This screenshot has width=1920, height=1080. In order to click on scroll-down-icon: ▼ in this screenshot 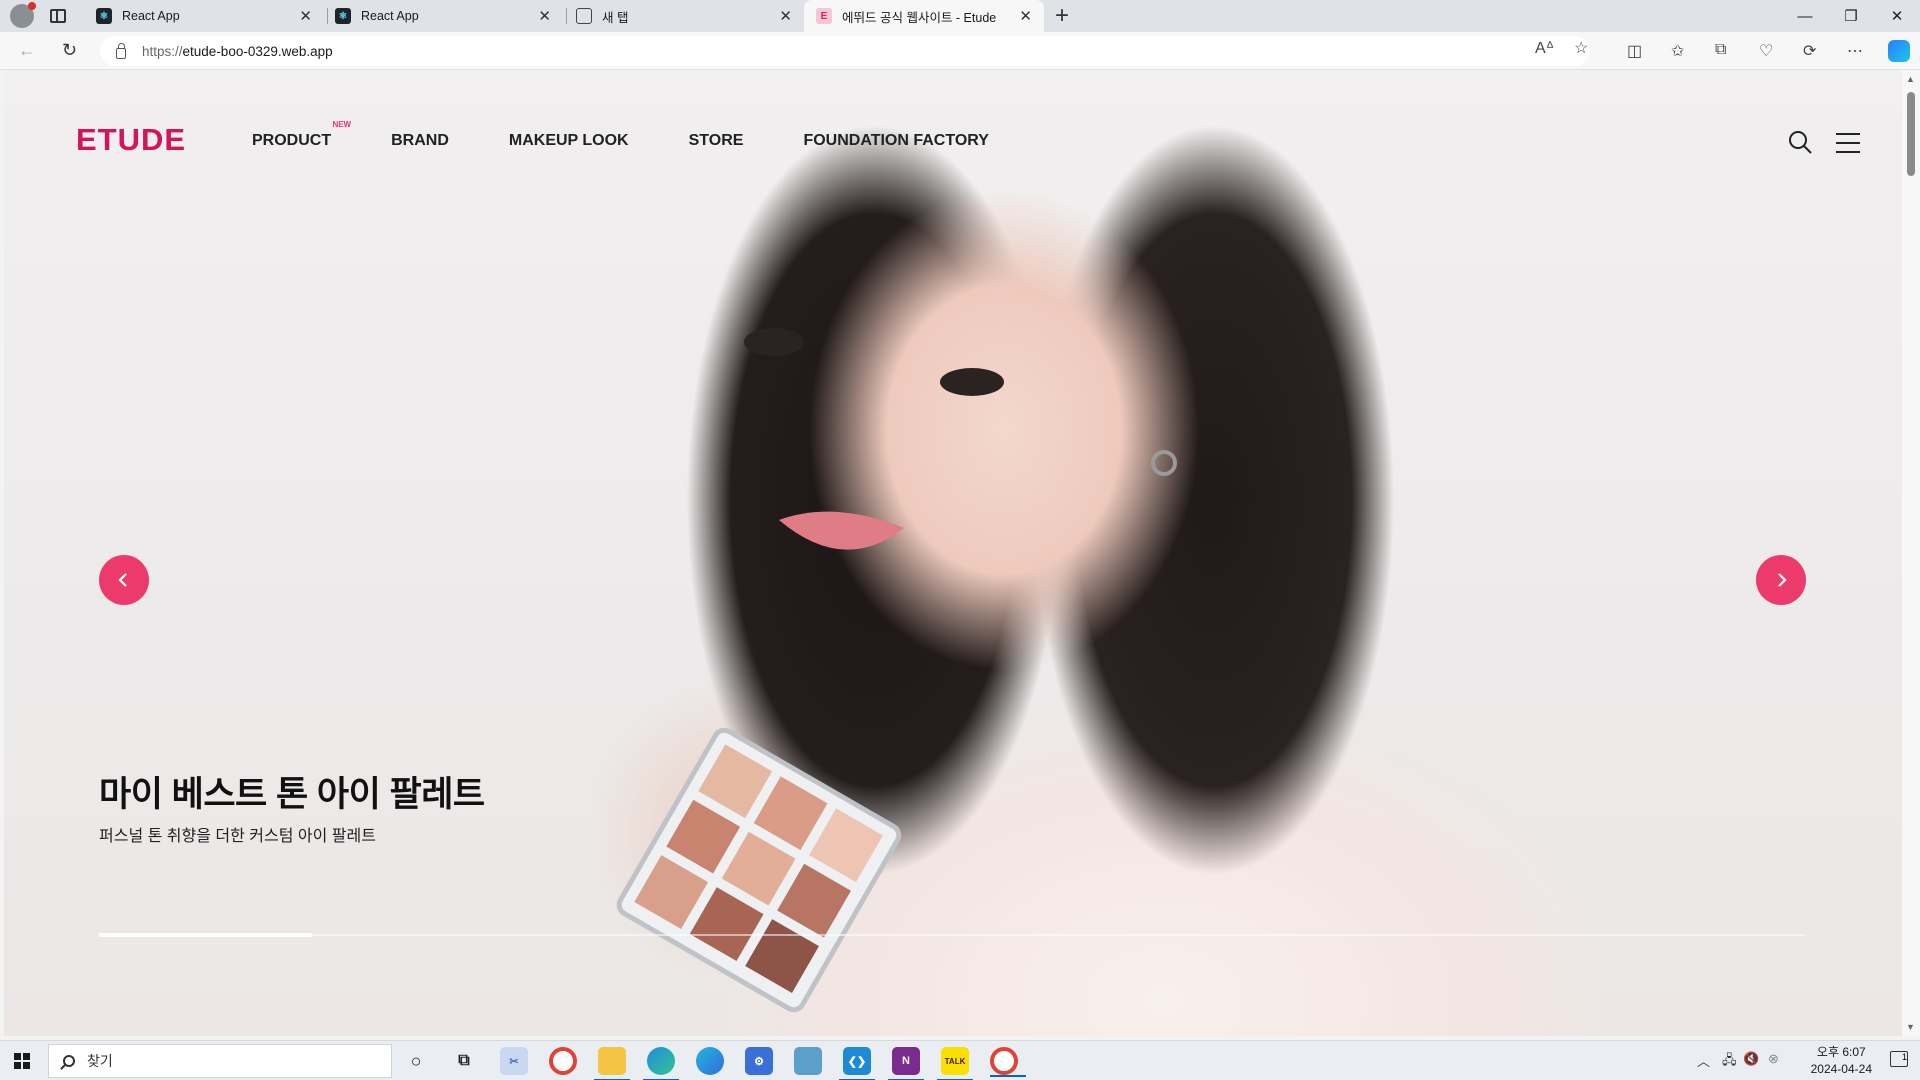, I will do `click(1910, 1027)`.